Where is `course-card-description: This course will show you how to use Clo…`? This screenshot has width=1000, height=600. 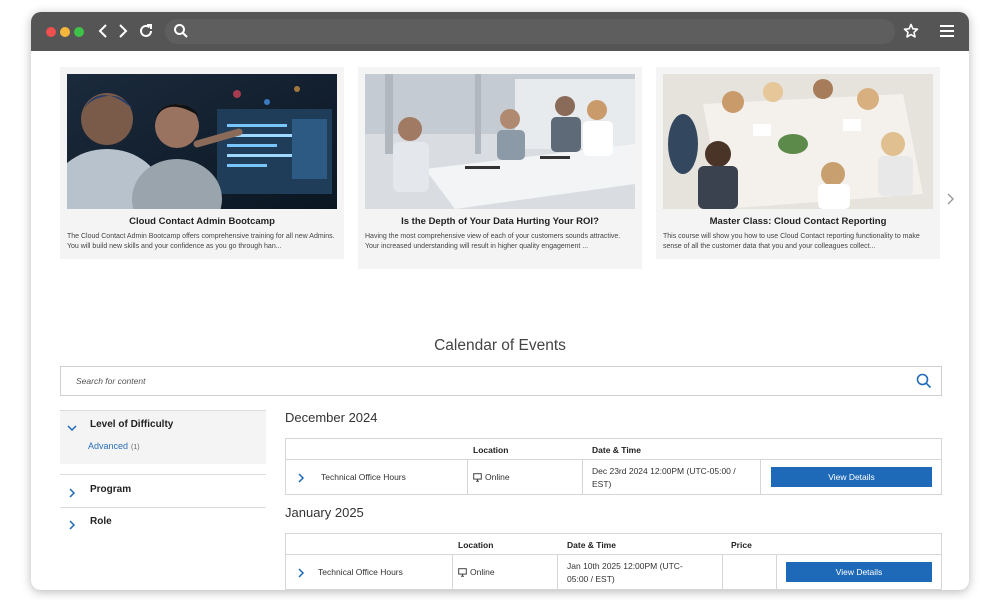
course-card-description: This course will show you how to use Clo… is located at coordinates (791, 241).